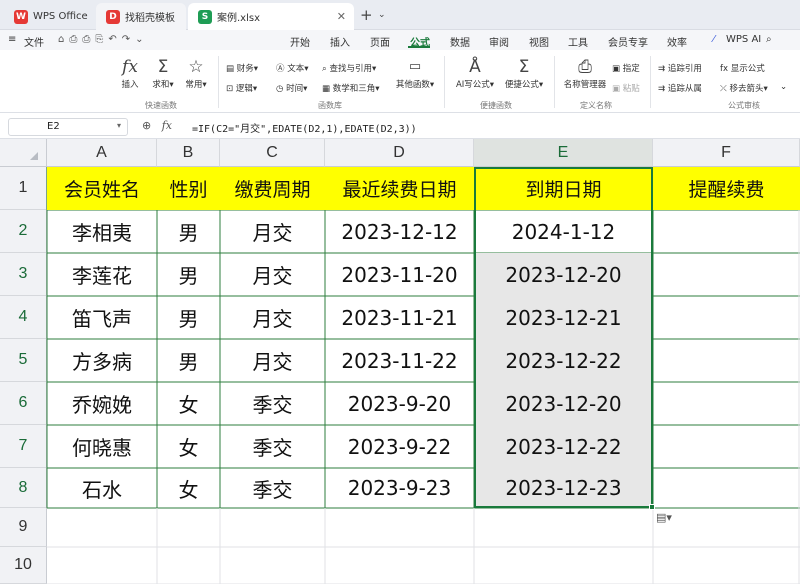  Describe the element at coordinates (496, 105) in the screenshot. I see `group-label-easy: 便捷函数` at that location.